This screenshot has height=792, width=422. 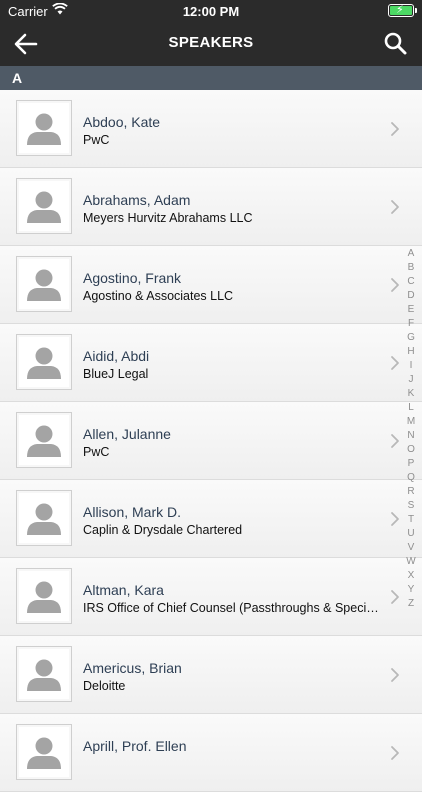 I want to click on index-letter-e: E, so click(x=411, y=310).